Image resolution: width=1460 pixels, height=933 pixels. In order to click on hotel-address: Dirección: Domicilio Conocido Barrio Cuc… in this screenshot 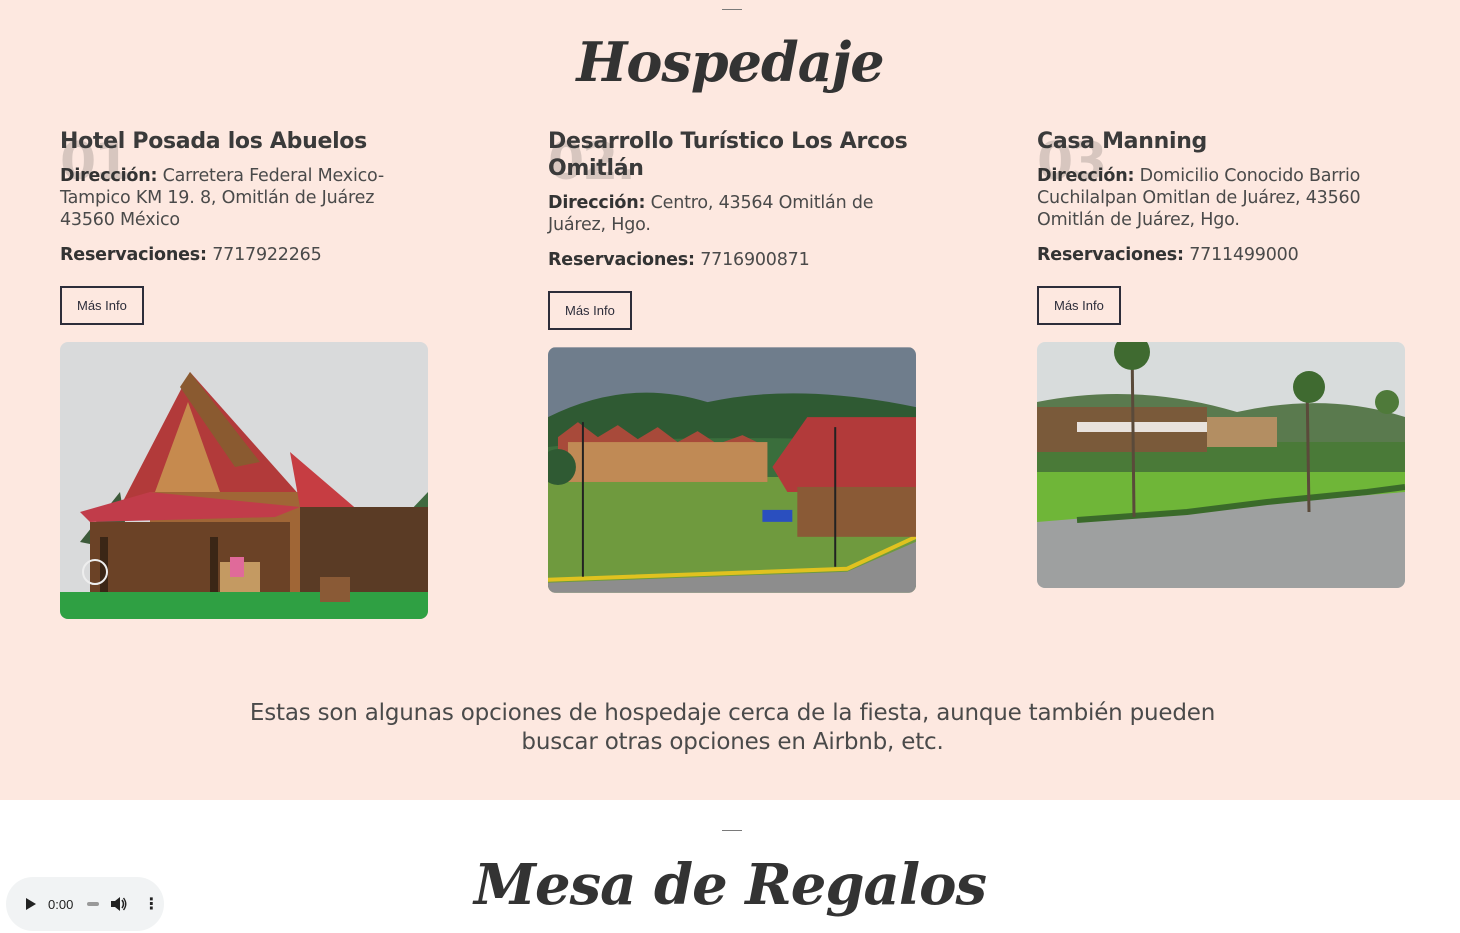, I will do `click(1222, 198)`.